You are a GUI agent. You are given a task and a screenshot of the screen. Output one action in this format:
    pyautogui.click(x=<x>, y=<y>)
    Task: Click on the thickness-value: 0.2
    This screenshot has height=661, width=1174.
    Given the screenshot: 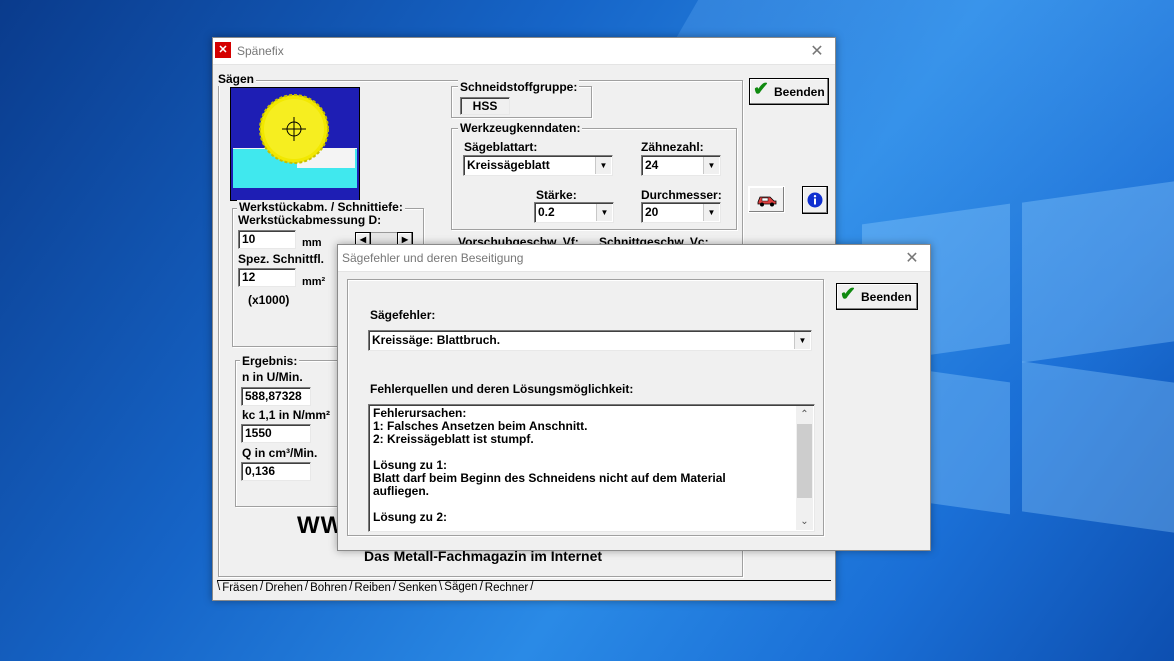 What is the action you would take?
    pyautogui.click(x=546, y=212)
    